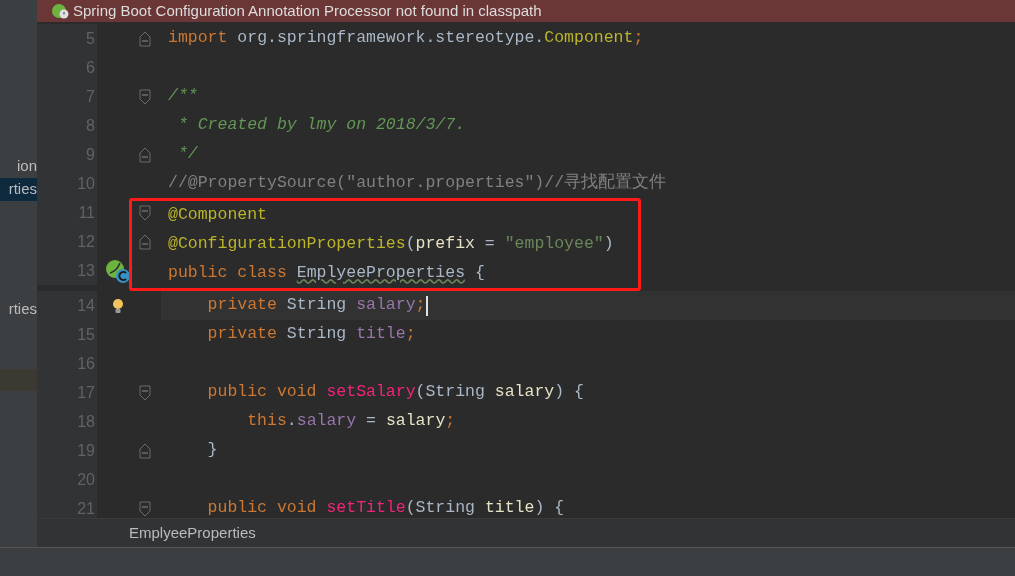 The height and width of the screenshot is (576, 1015). What do you see at coordinates (395, 392) in the screenshot?
I see `code-line: public void setSalary(String salary) {` at bounding box center [395, 392].